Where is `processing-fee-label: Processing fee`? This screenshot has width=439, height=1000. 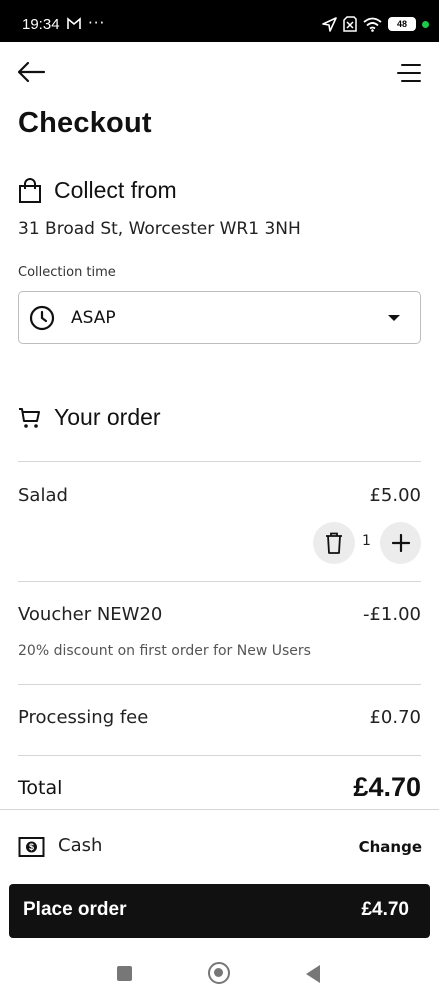
processing-fee-label: Processing fee is located at coordinates (83, 717).